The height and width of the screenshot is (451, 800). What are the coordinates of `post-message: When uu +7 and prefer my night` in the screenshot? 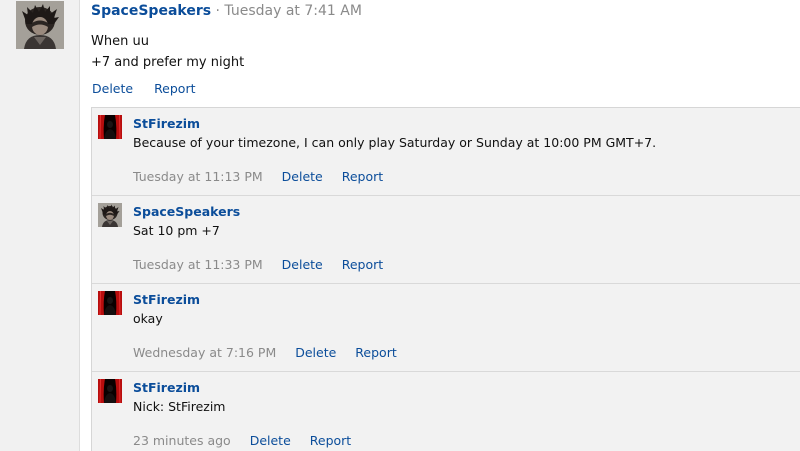 It's located at (167, 52).